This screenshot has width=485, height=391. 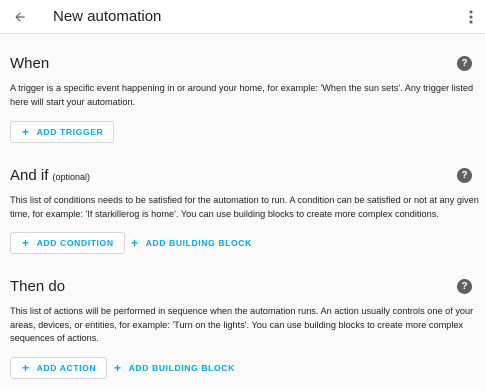 I want to click on section-title-text: When, so click(x=30, y=63).